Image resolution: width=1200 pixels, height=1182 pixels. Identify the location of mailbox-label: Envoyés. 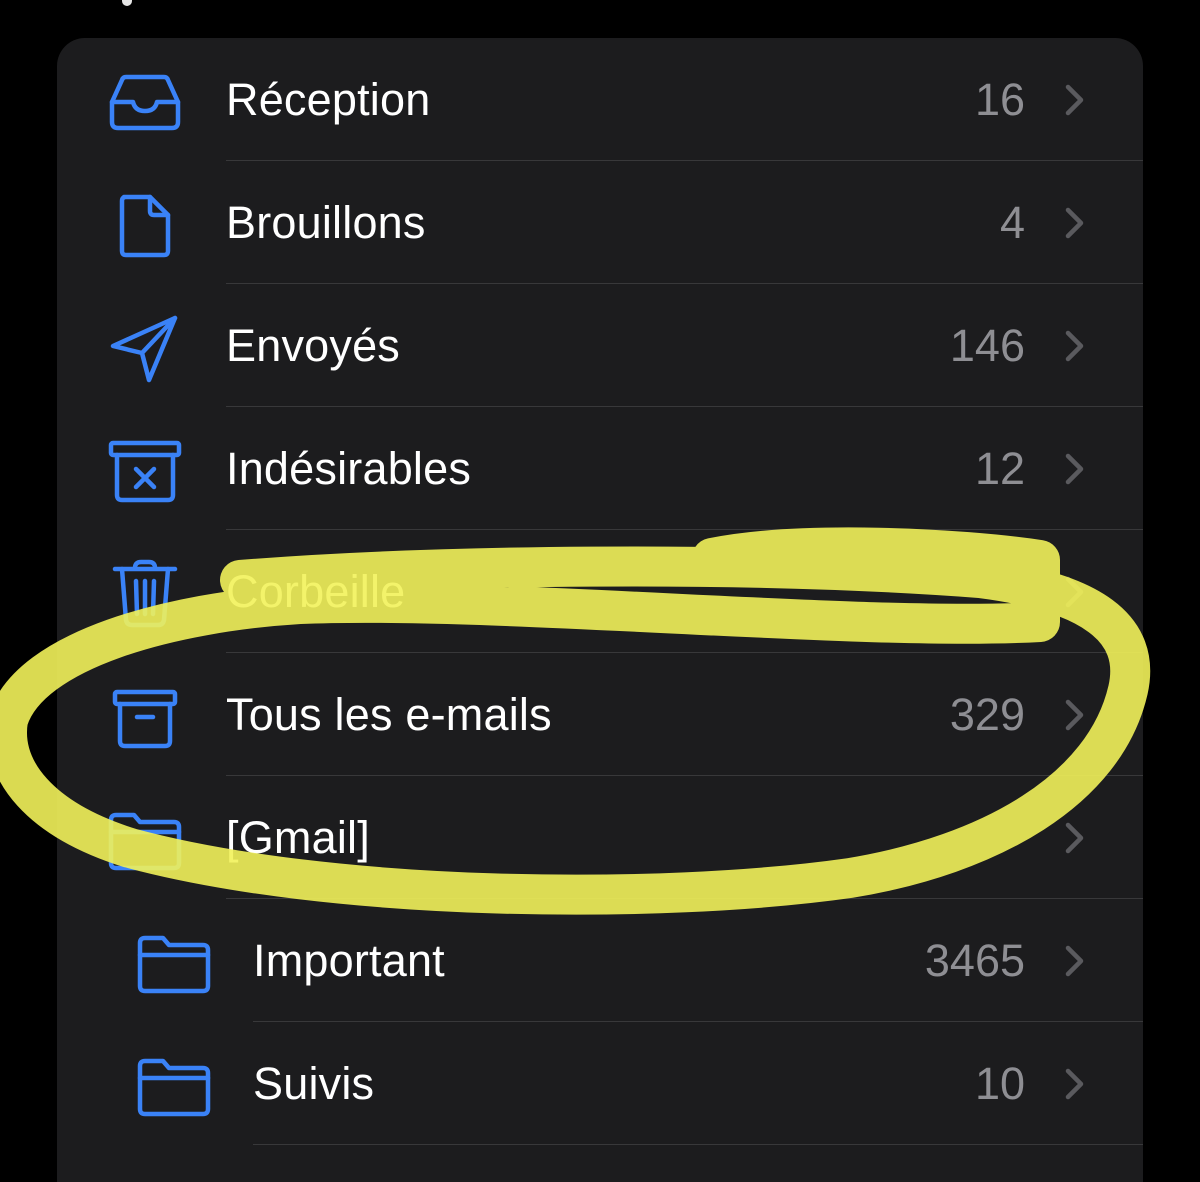
(313, 345).